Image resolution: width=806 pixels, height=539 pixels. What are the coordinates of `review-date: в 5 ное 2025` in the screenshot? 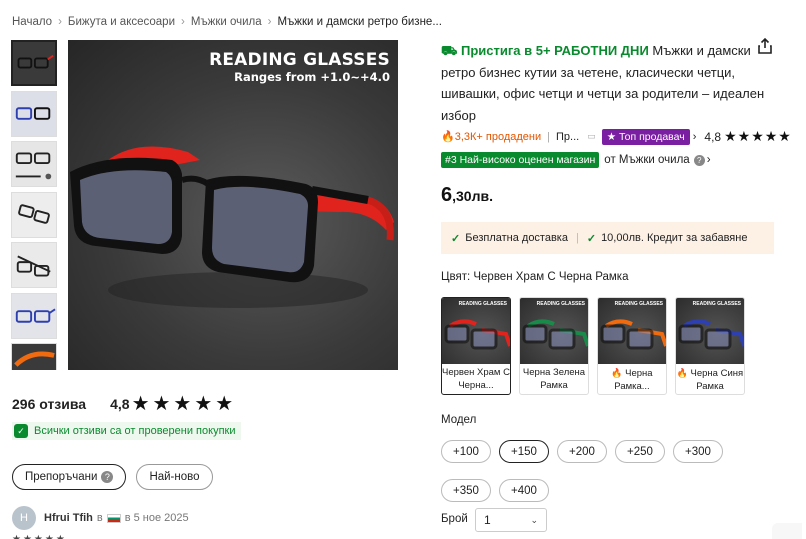 It's located at (156, 518).